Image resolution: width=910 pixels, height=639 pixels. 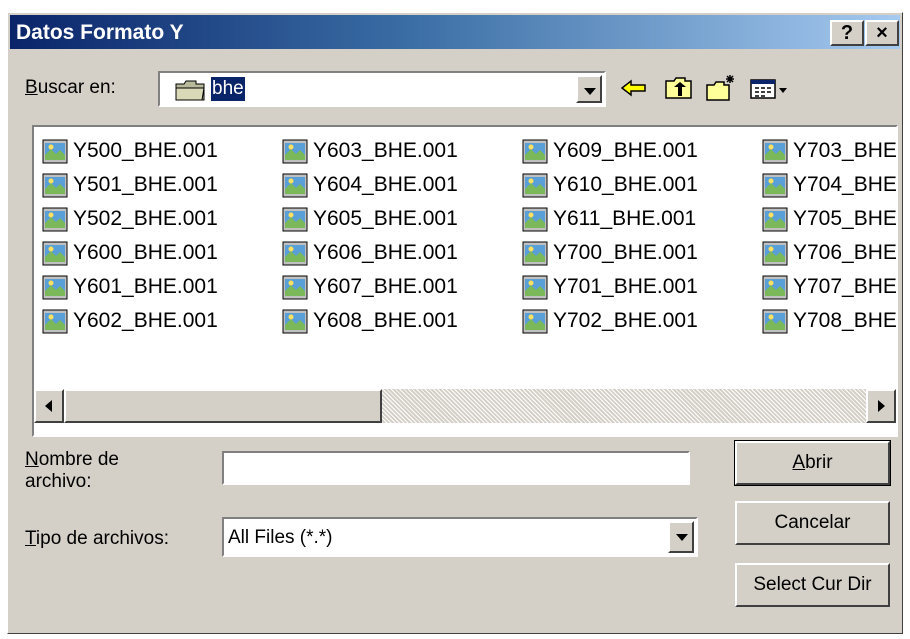 I want to click on file-name: Y607_BHE.001, so click(x=385, y=286).